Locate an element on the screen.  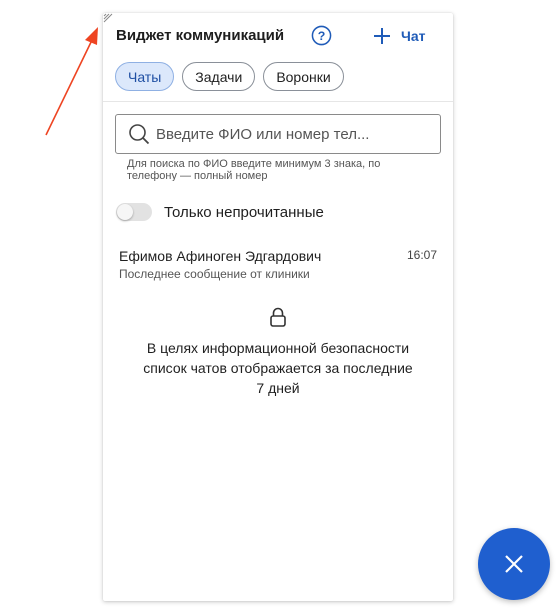
tab-tasks: Задачи is located at coordinates (219, 76).